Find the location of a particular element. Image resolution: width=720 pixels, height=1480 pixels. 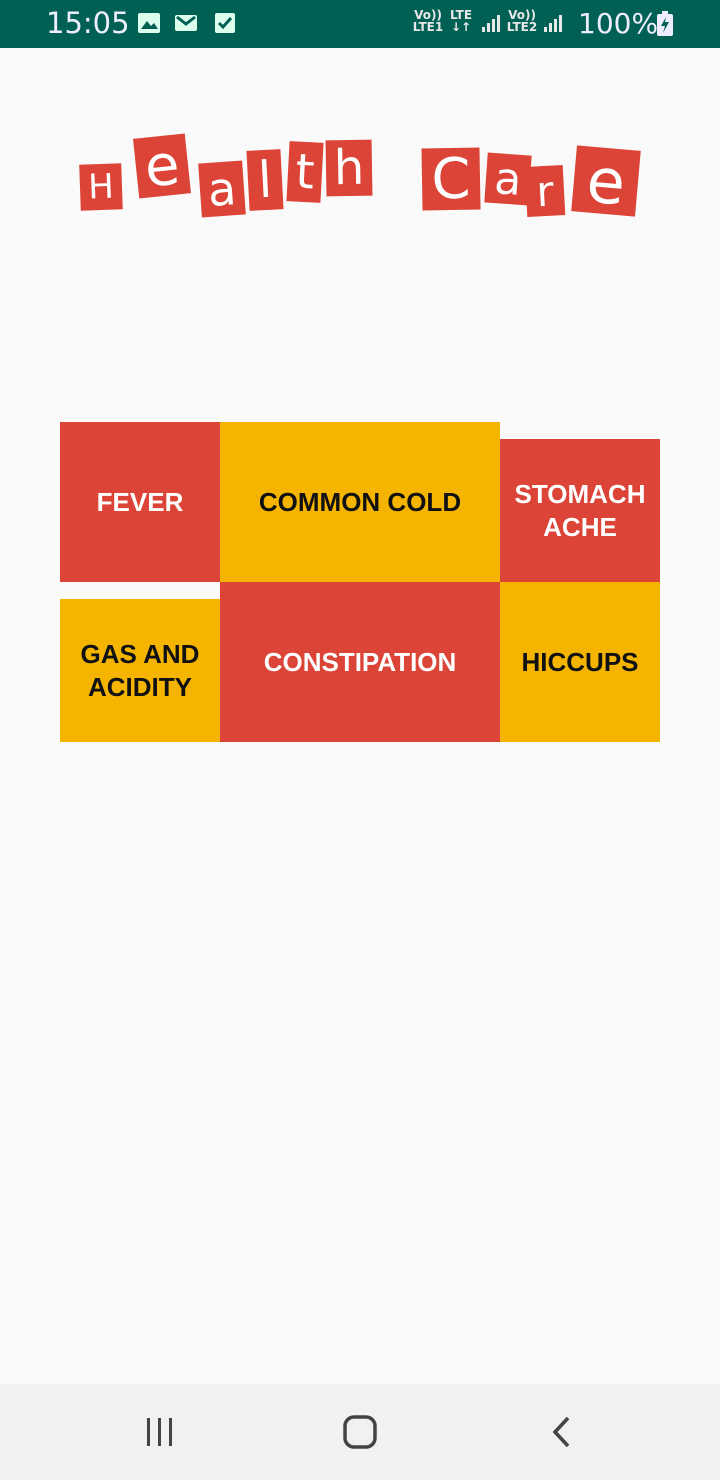

logo-letter: t is located at coordinates (305, 172).